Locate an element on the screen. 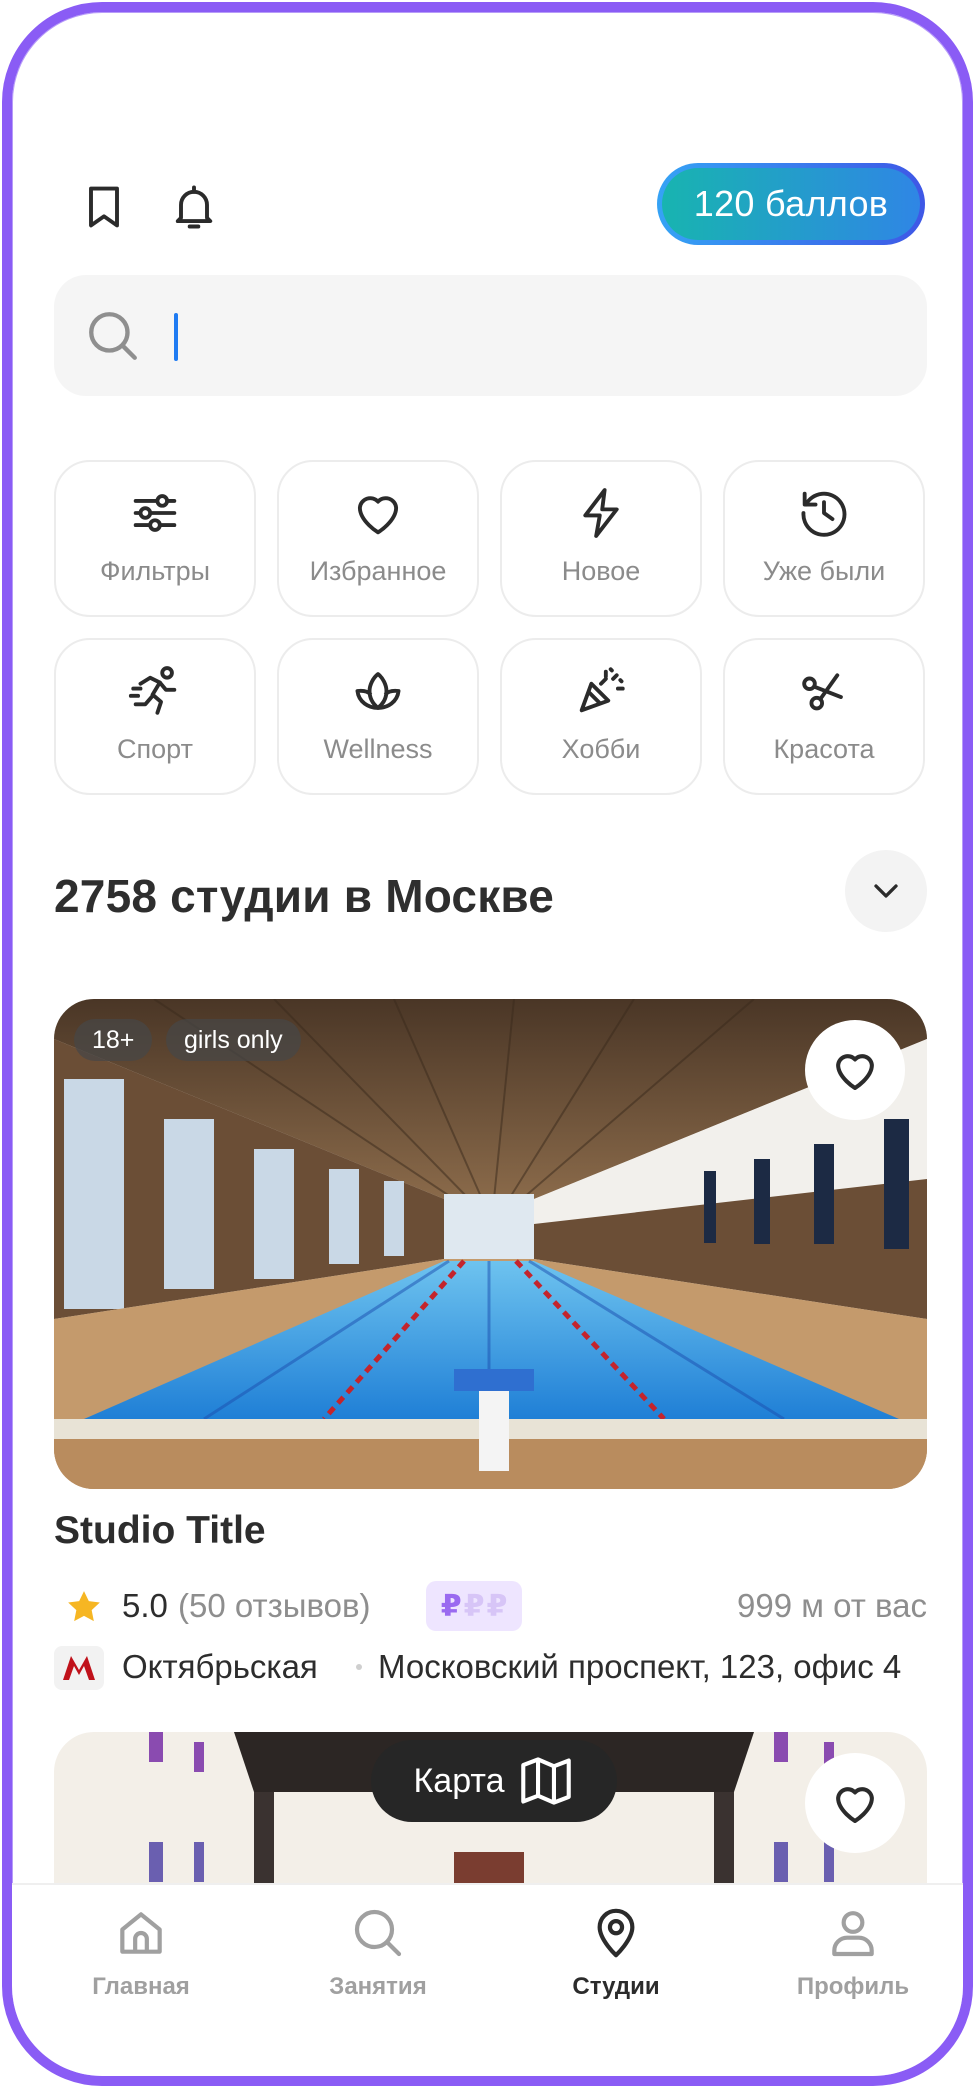 This screenshot has width=975, height=2088. sort-dropdown-button is located at coordinates (886, 891).